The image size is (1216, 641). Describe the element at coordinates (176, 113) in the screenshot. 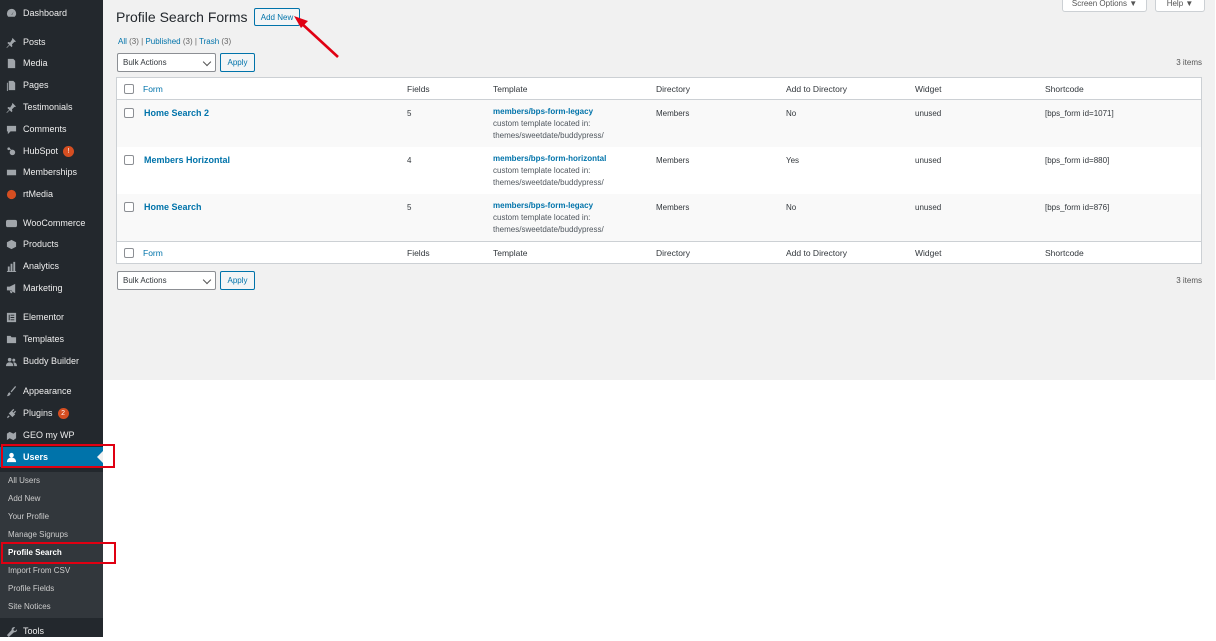

I see `form-name-link: Home Search 2` at that location.